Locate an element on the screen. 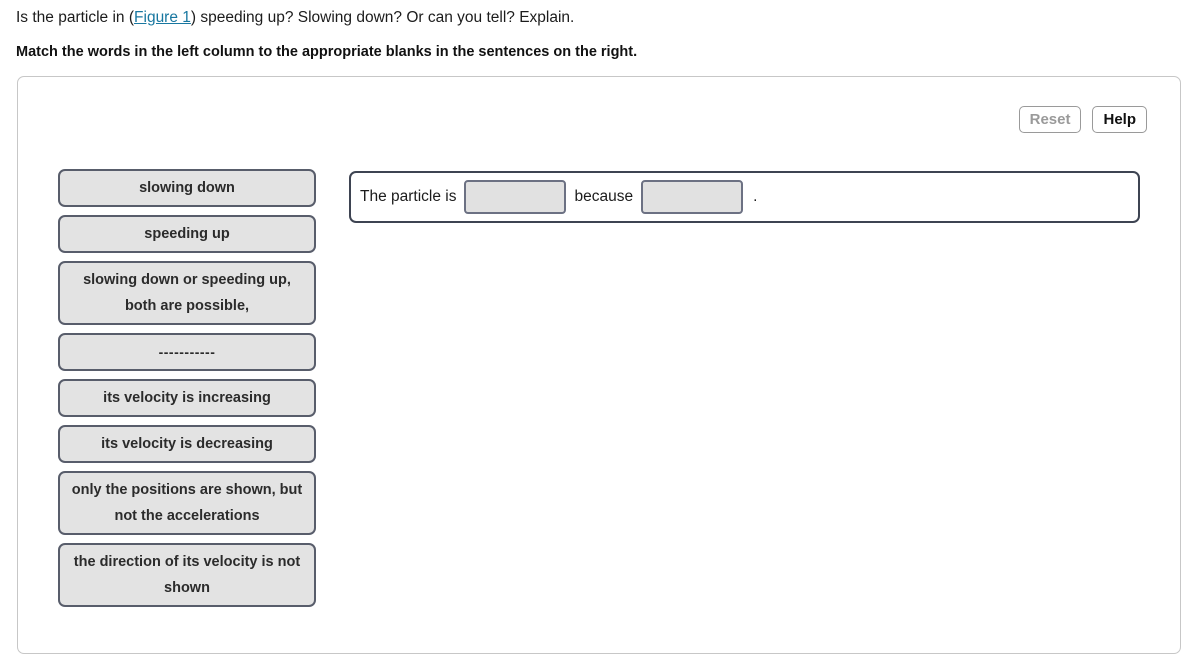 The height and width of the screenshot is (668, 1200). word-tile-label: its velocity is increasing is located at coordinates (187, 398).